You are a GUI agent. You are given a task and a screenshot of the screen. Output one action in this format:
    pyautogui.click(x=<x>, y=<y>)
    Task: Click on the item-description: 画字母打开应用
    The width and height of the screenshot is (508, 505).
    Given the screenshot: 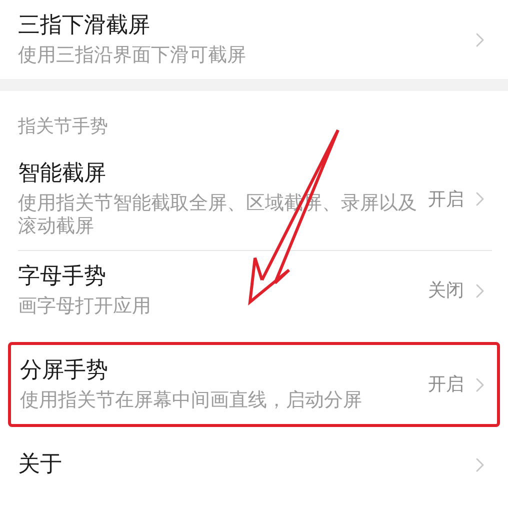 What is the action you would take?
    pyautogui.click(x=85, y=306)
    